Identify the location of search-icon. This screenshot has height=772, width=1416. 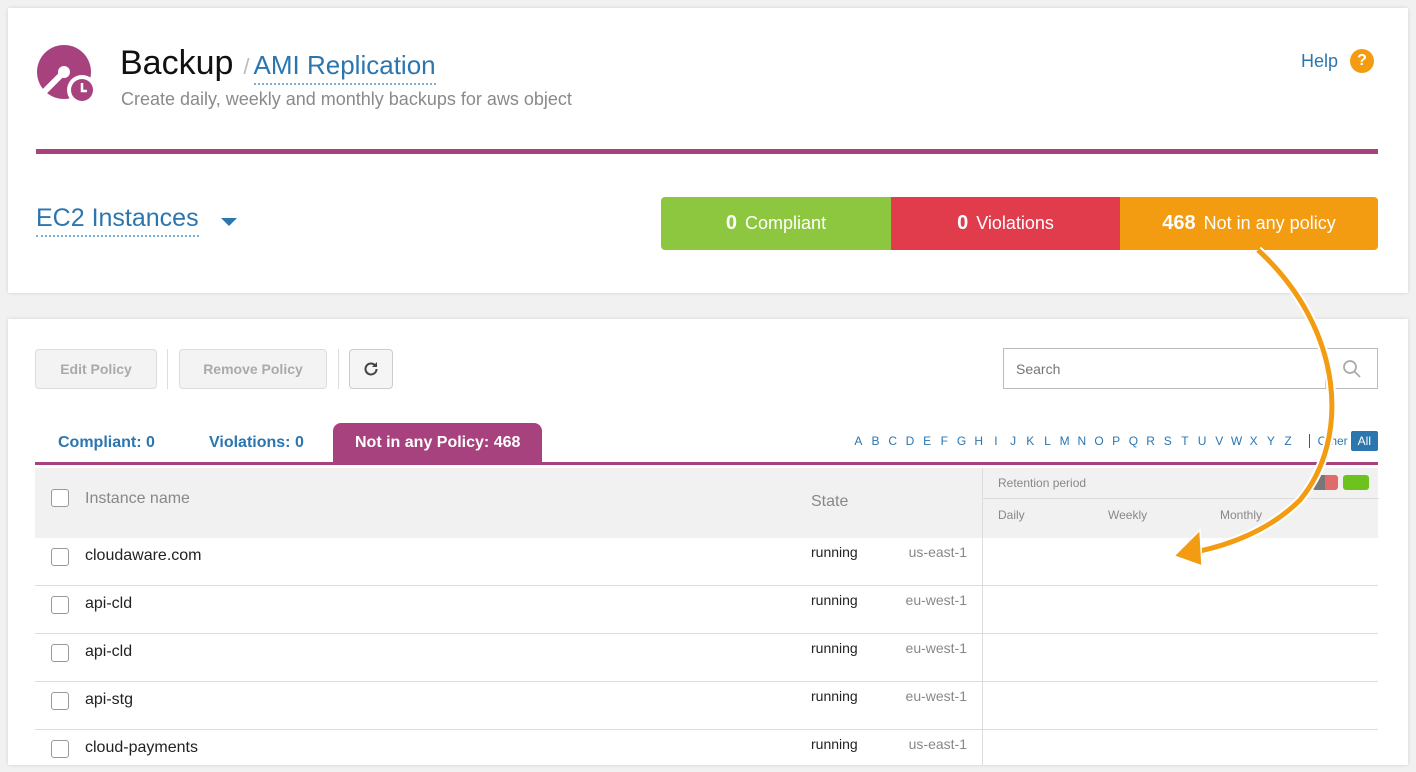
(1351, 368).